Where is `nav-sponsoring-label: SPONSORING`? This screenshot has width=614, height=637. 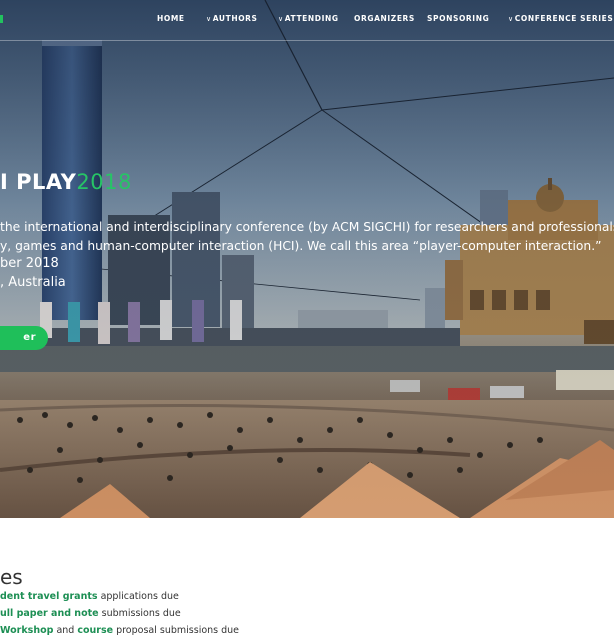
nav-sponsoring-label: SPONSORING is located at coordinates (458, 18).